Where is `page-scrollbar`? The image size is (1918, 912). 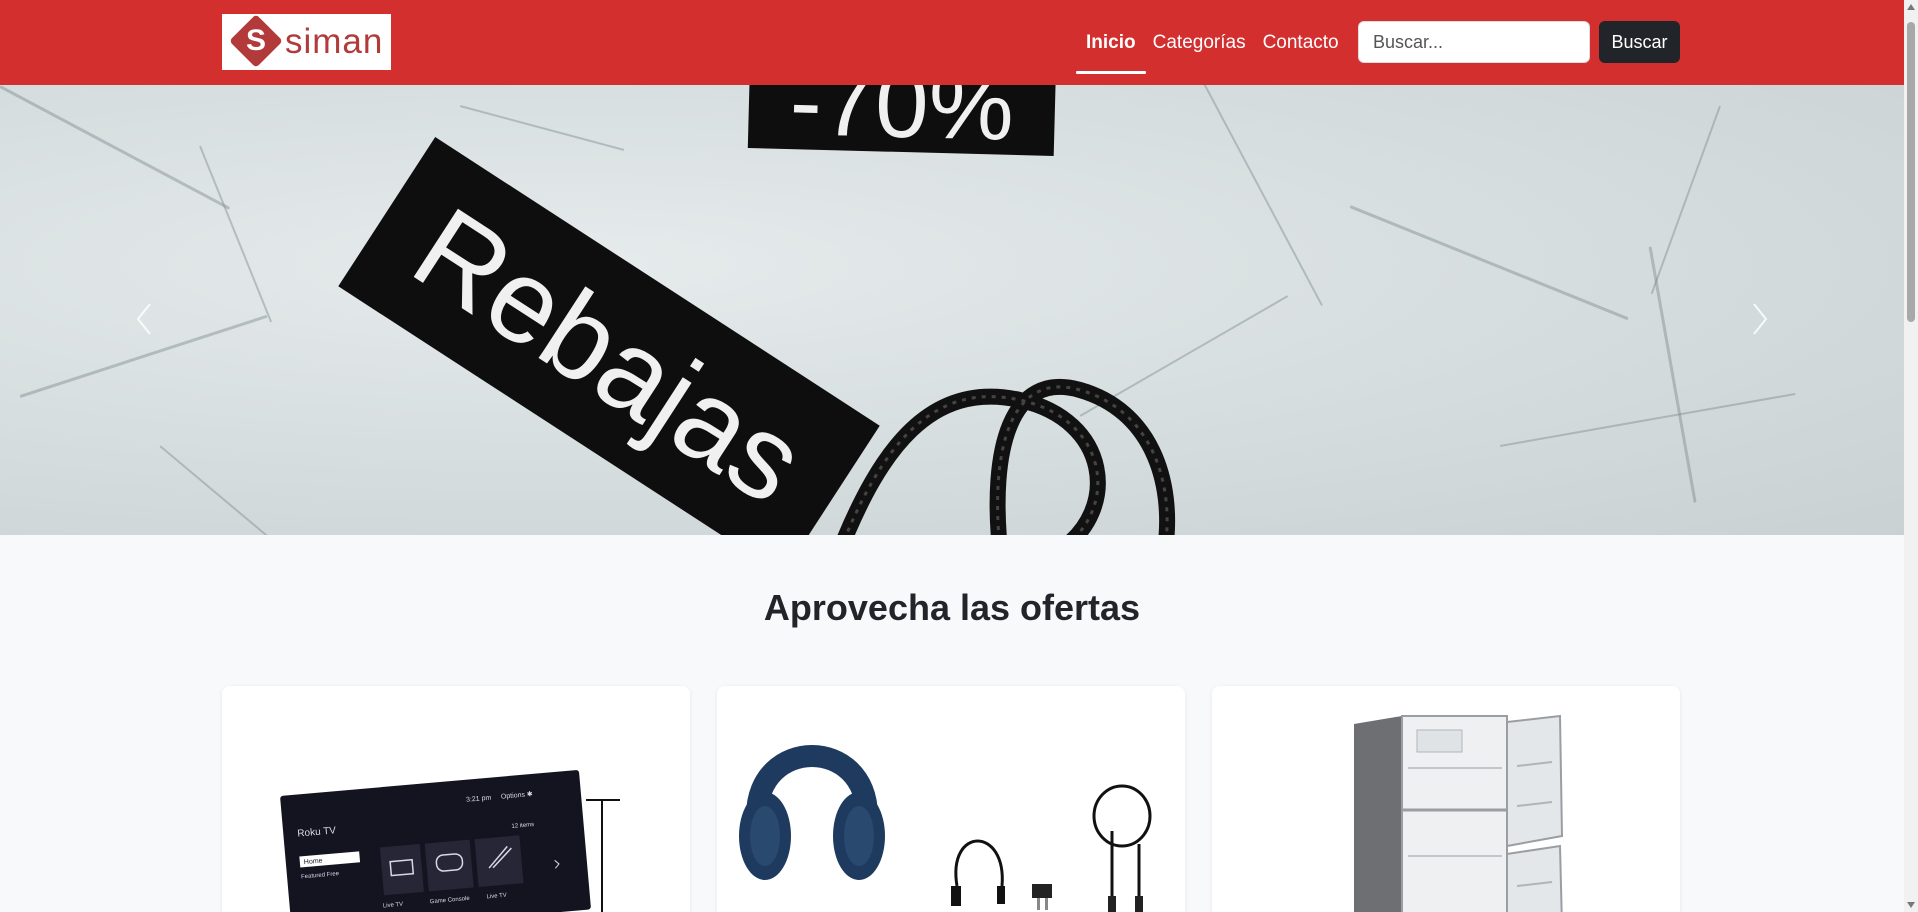
page-scrollbar is located at coordinates (1911, 456).